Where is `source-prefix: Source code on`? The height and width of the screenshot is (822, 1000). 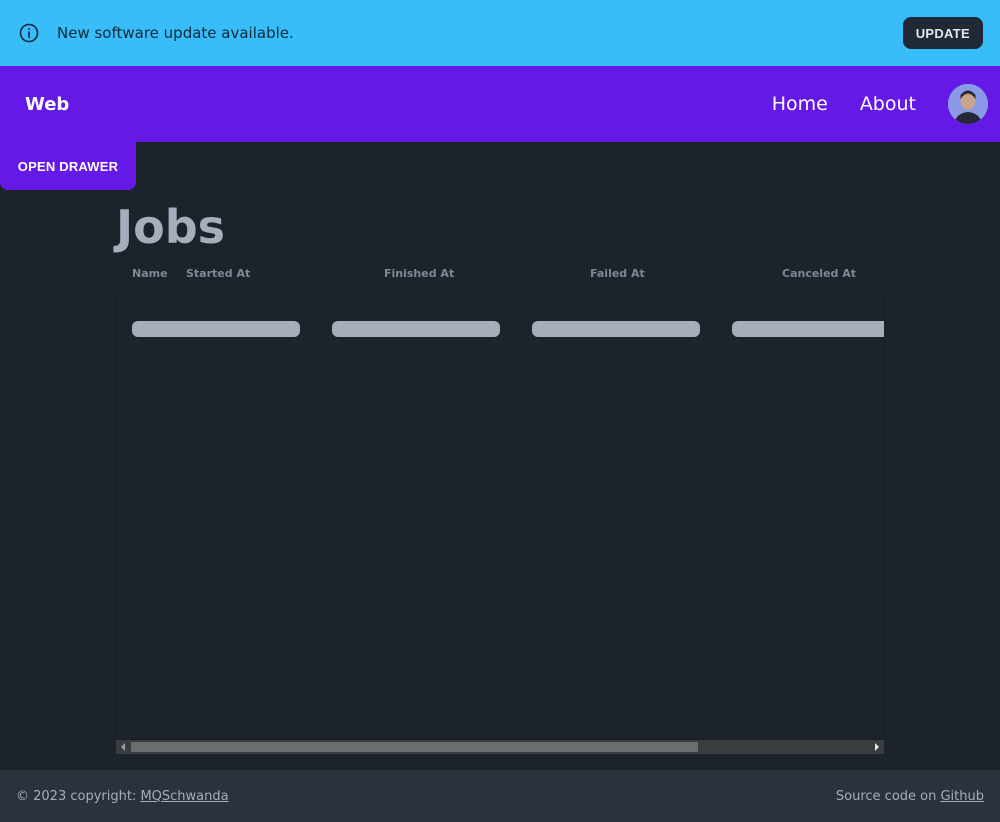 source-prefix: Source code on is located at coordinates (888, 796).